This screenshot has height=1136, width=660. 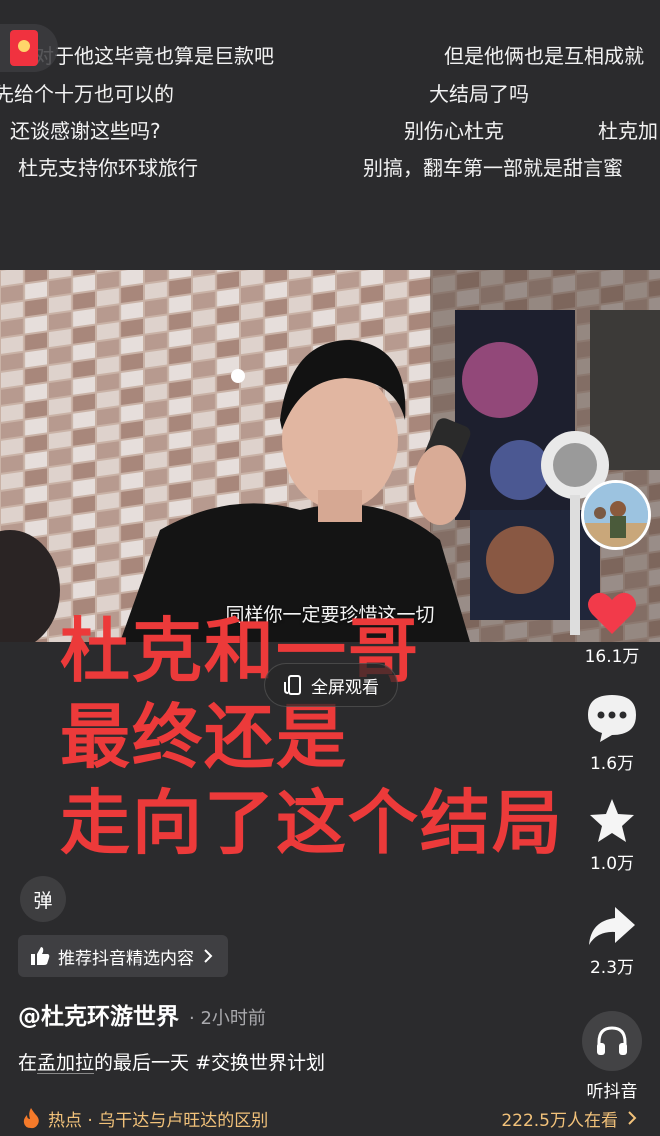 I want to click on danmaku-toggle-label: 弹, so click(x=43, y=900).